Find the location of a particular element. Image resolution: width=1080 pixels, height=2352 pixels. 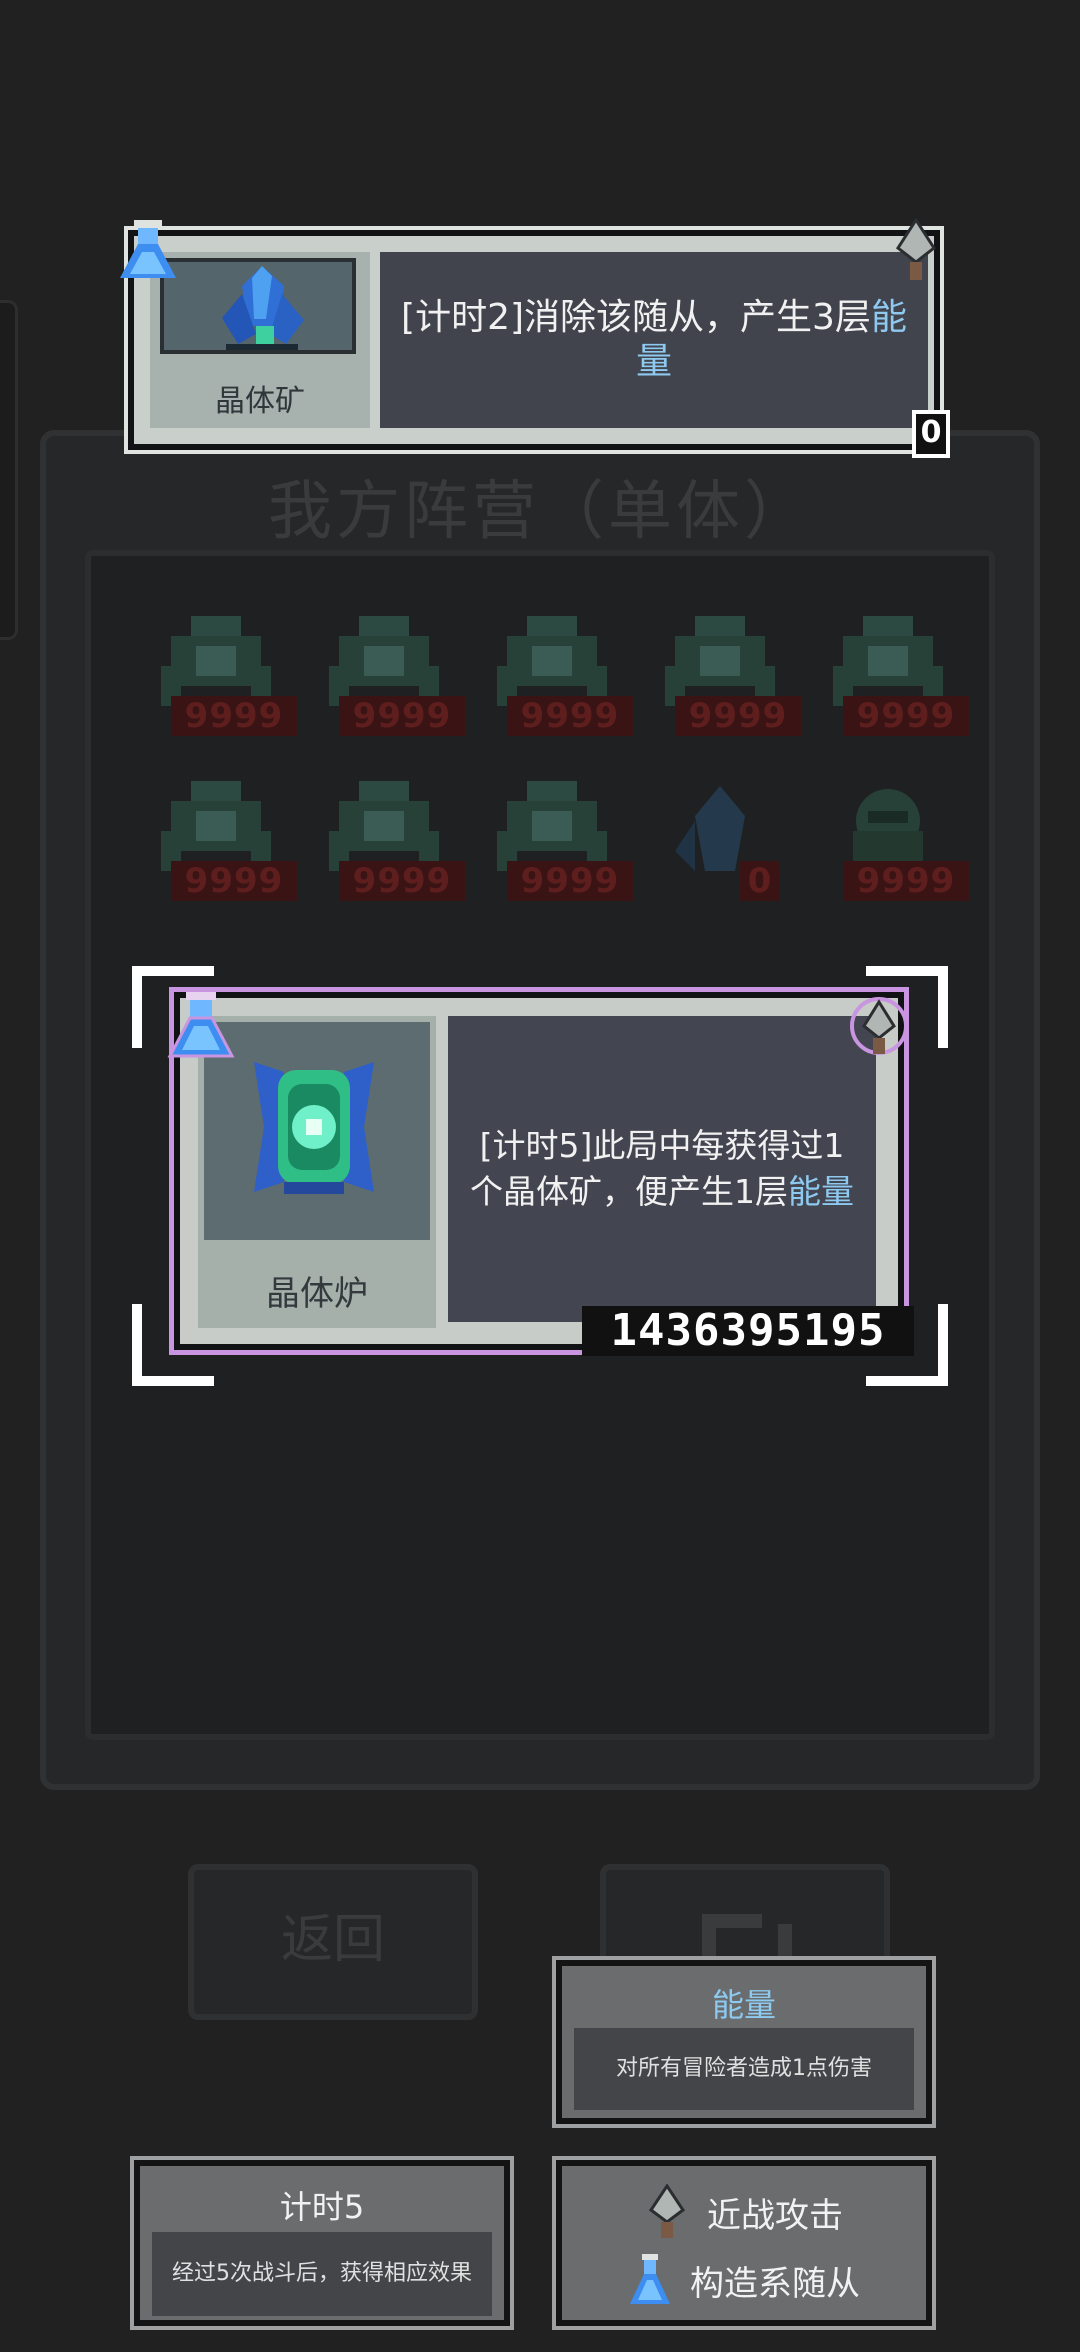

crystal-furnace-card: 晶体炉 [计时5]此局中每获得过1个晶体矿，便产生1层能量 is located at coordinates (539, 1171).